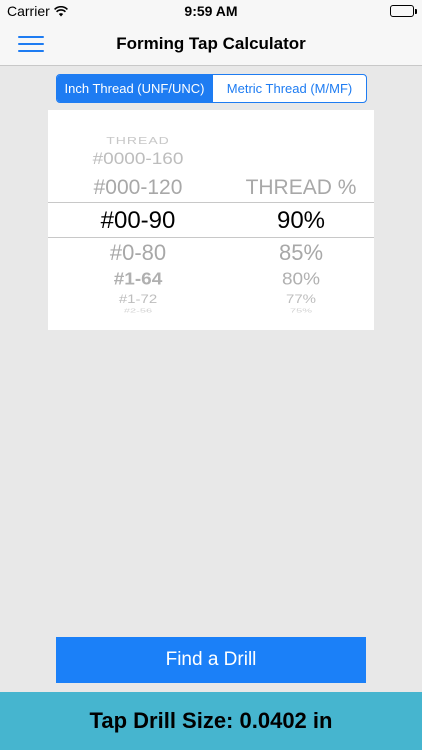  Describe the element at coordinates (301, 311) in the screenshot. I see `picker-percent-option: 75%` at that location.